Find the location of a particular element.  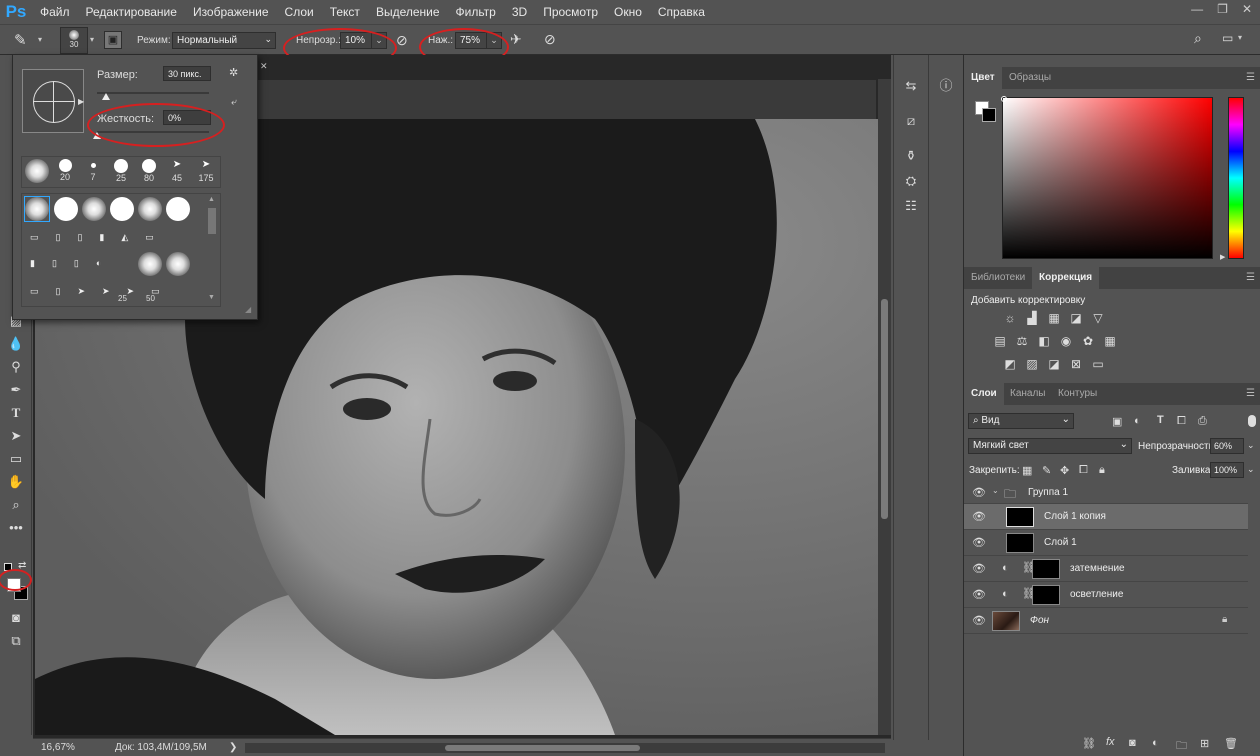

levels-icon: ▟ is located at coordinates (1032, 318).